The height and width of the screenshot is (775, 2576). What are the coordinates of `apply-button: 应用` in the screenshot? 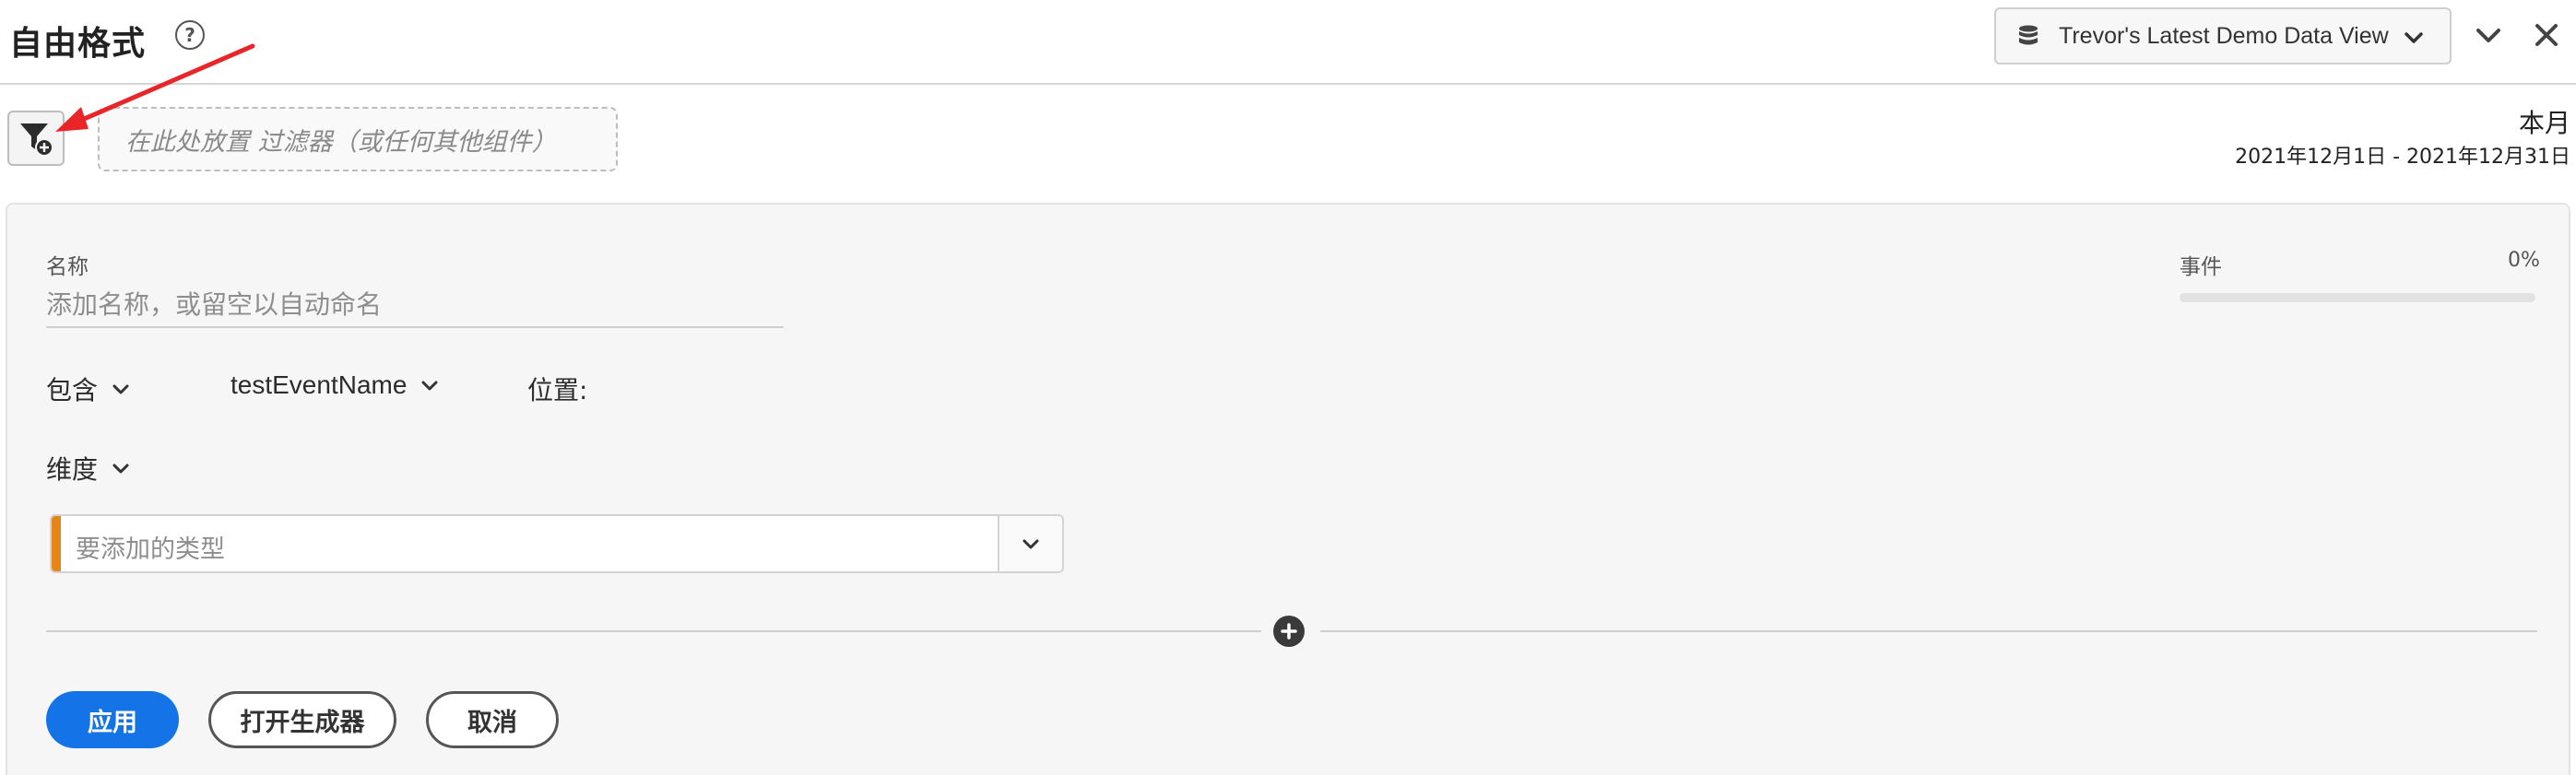 It's located at (112, 719).